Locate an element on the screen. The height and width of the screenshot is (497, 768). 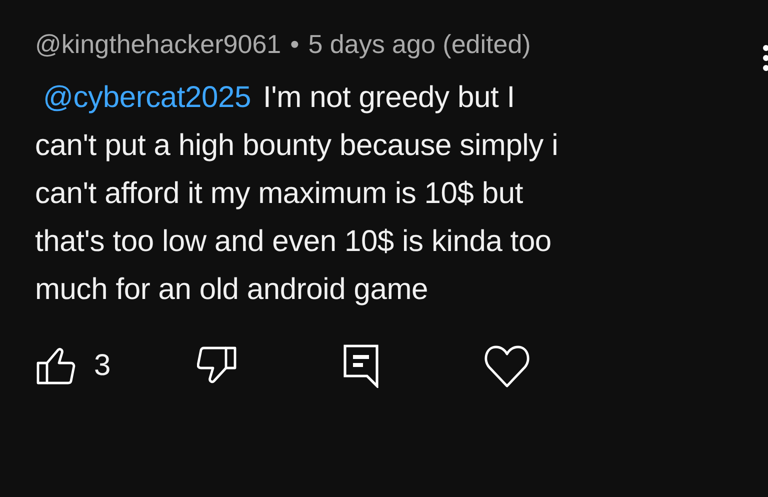
comment-author: @kingthehacker9061 is located at coordinates (158, 44).